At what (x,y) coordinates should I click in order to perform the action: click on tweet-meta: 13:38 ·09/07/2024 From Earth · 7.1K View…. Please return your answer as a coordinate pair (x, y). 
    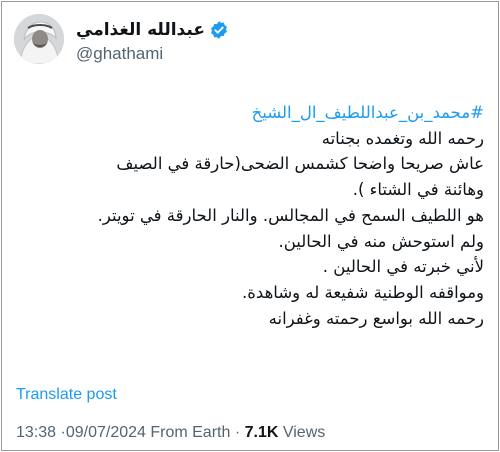
    Looking at the image, I should click on (170, 433).